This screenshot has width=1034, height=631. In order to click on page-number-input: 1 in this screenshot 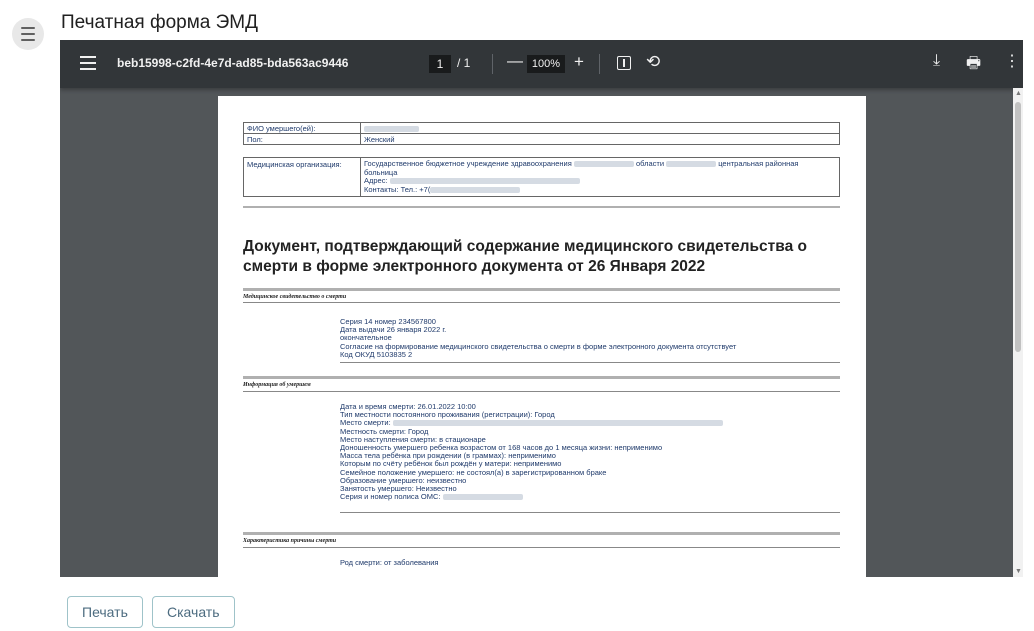, I will do `click(440, 64)`.